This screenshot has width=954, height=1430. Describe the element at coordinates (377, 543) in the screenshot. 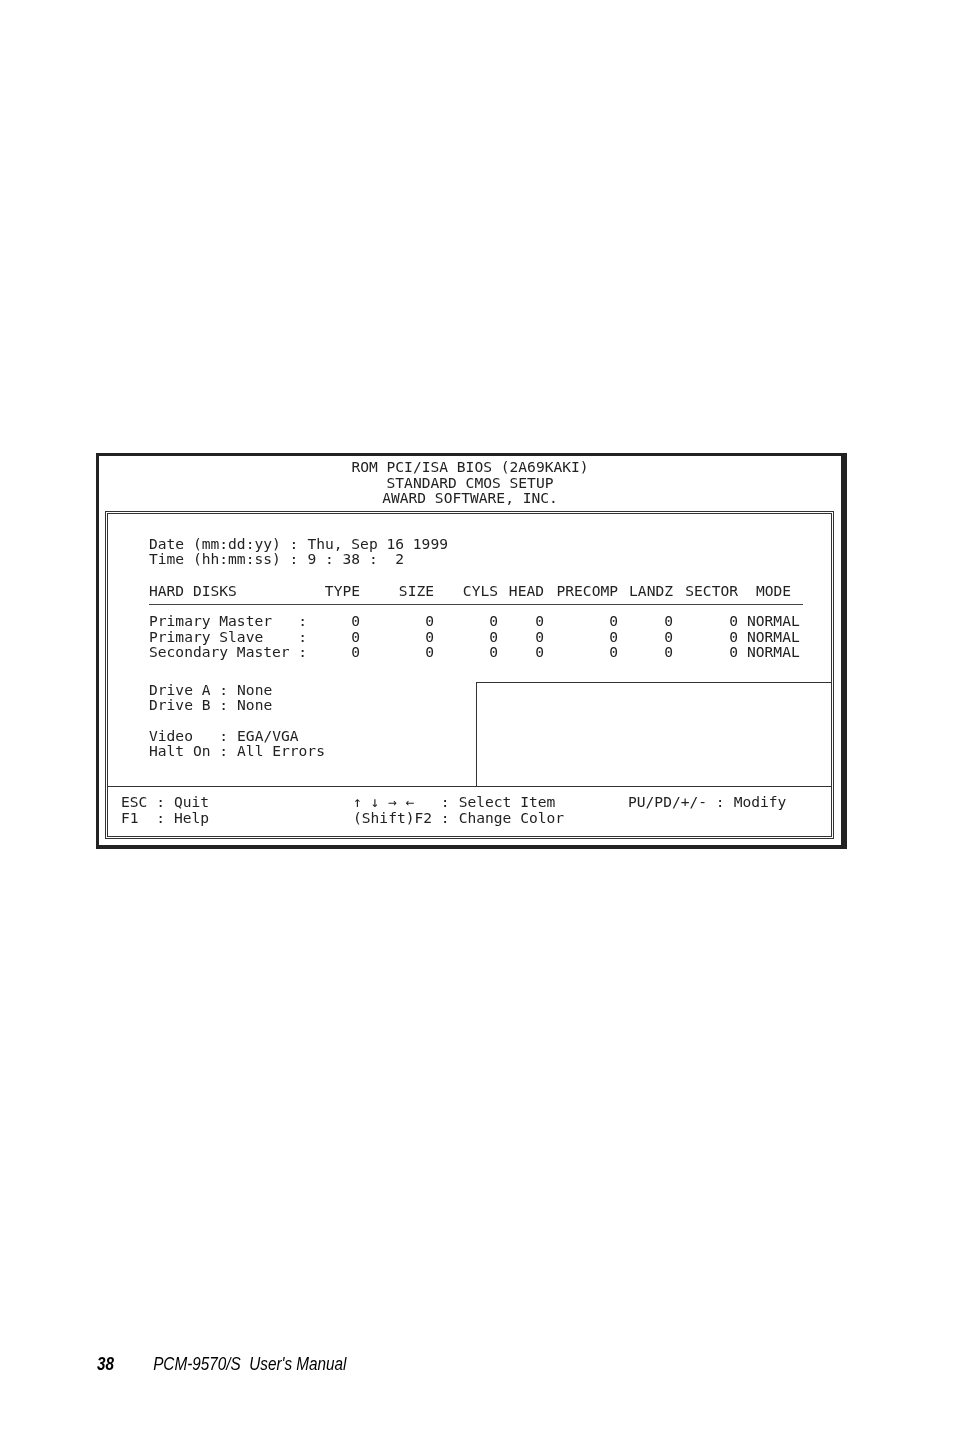

I see `field-value: Thu, Sep 16 1999` at that location.